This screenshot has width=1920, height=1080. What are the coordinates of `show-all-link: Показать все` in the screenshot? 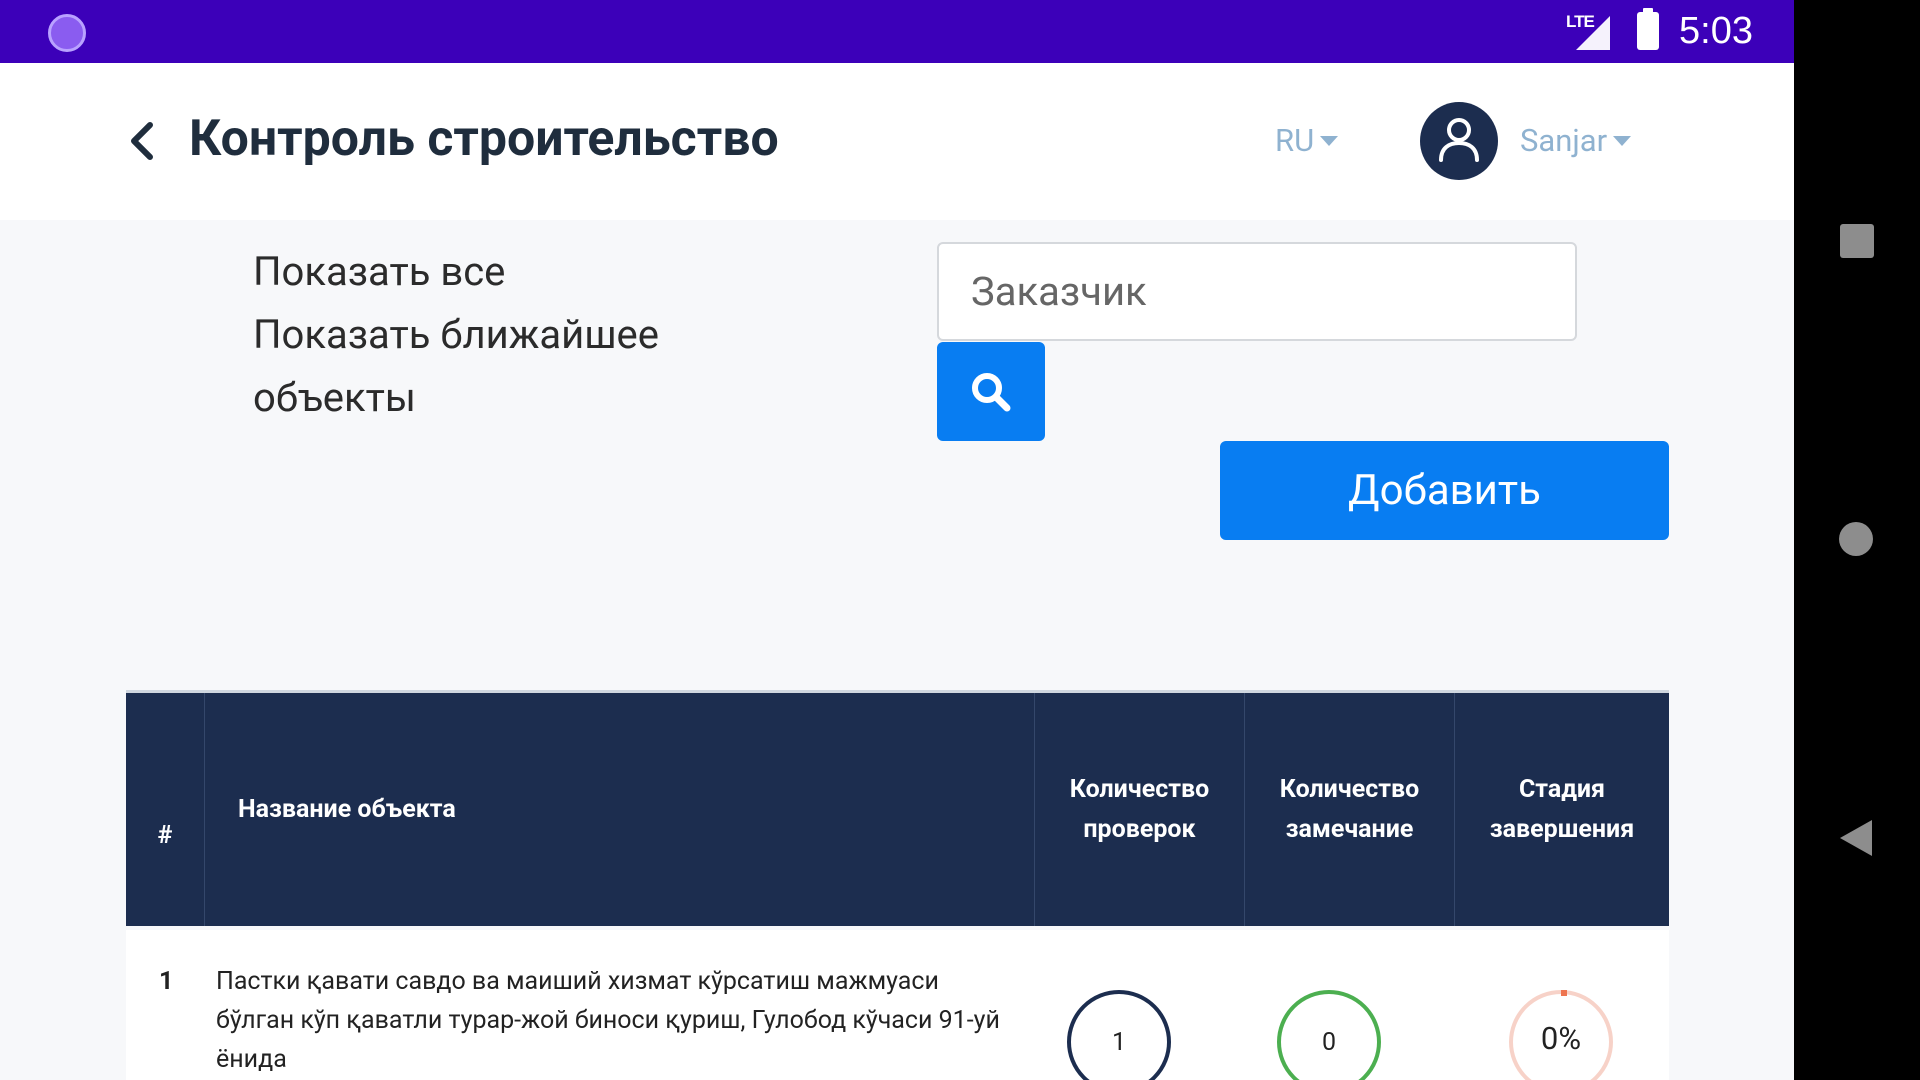 It's located at (379, 271).